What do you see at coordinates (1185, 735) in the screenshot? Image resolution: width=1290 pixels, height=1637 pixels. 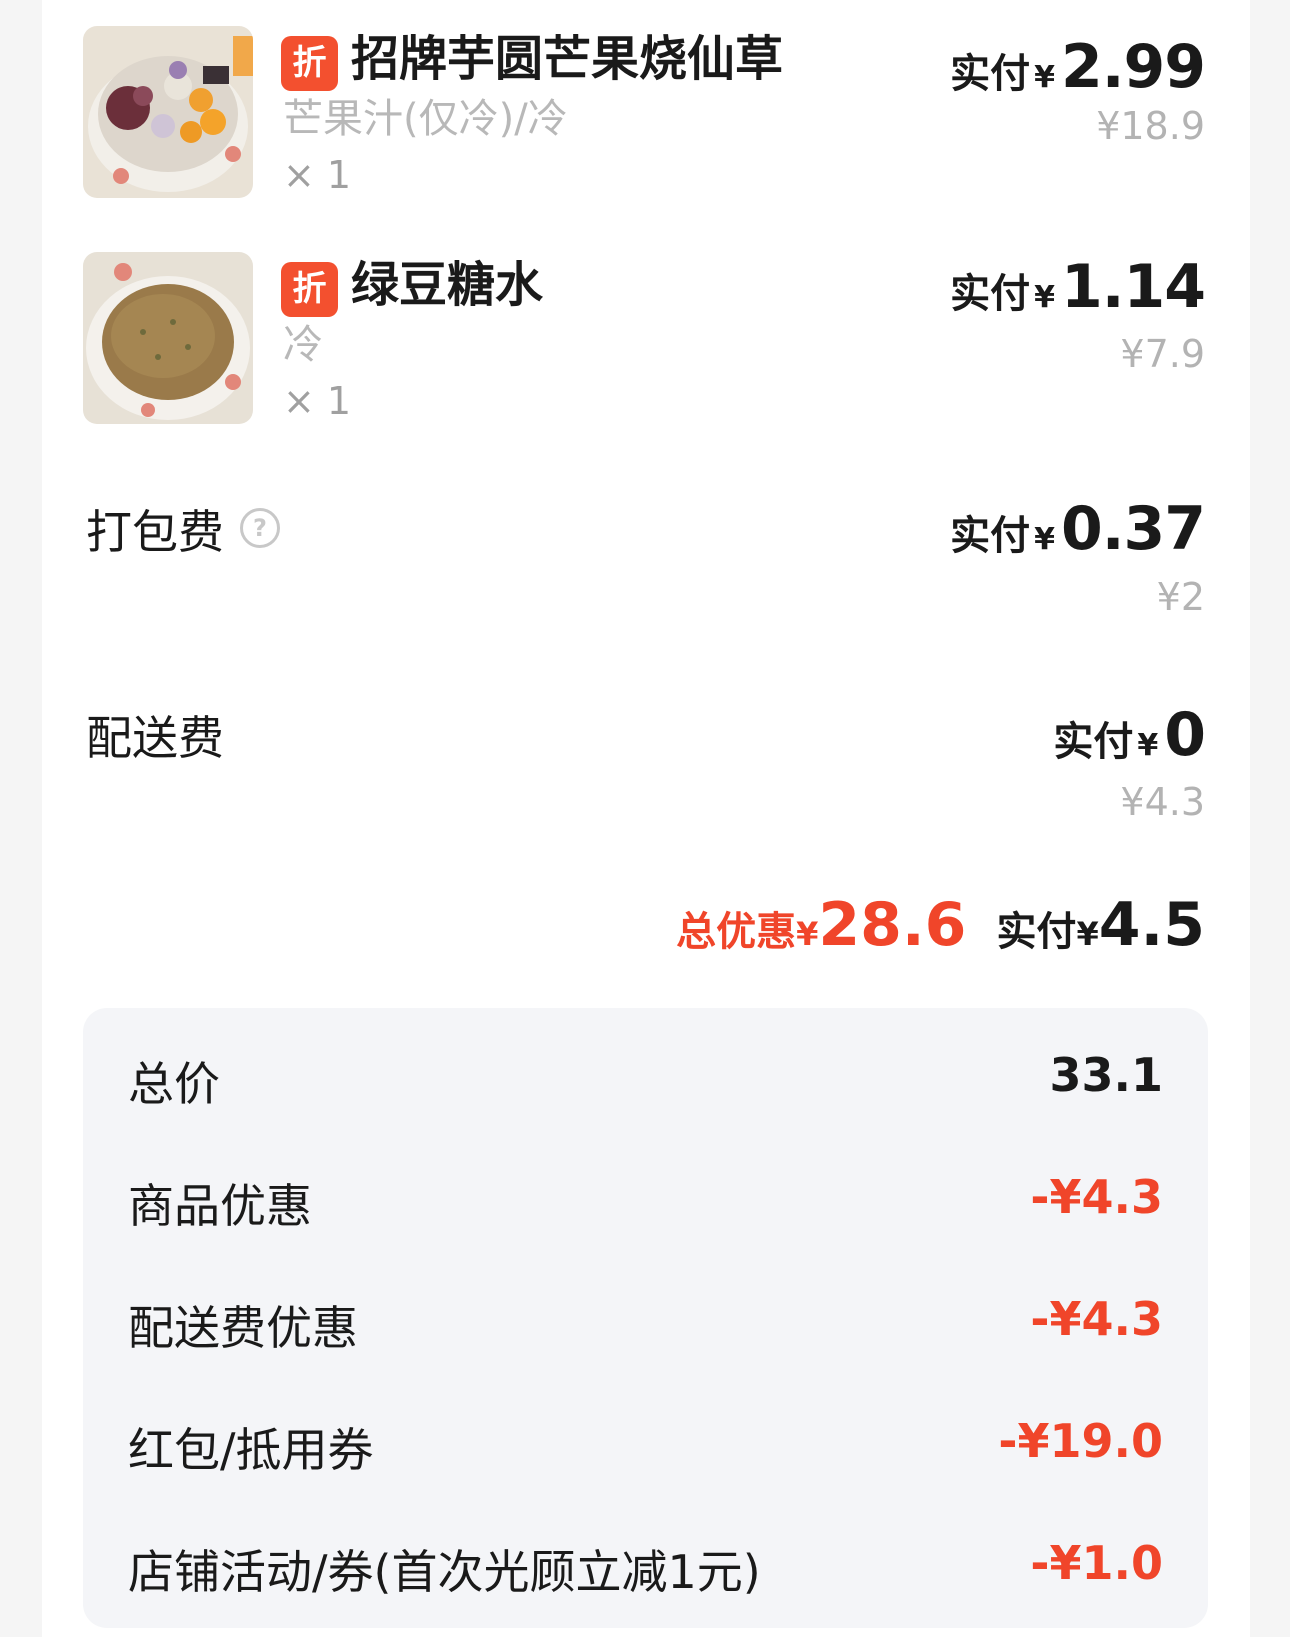 I see `actual-pay-value: 0` at bounding box center [1185, 735].